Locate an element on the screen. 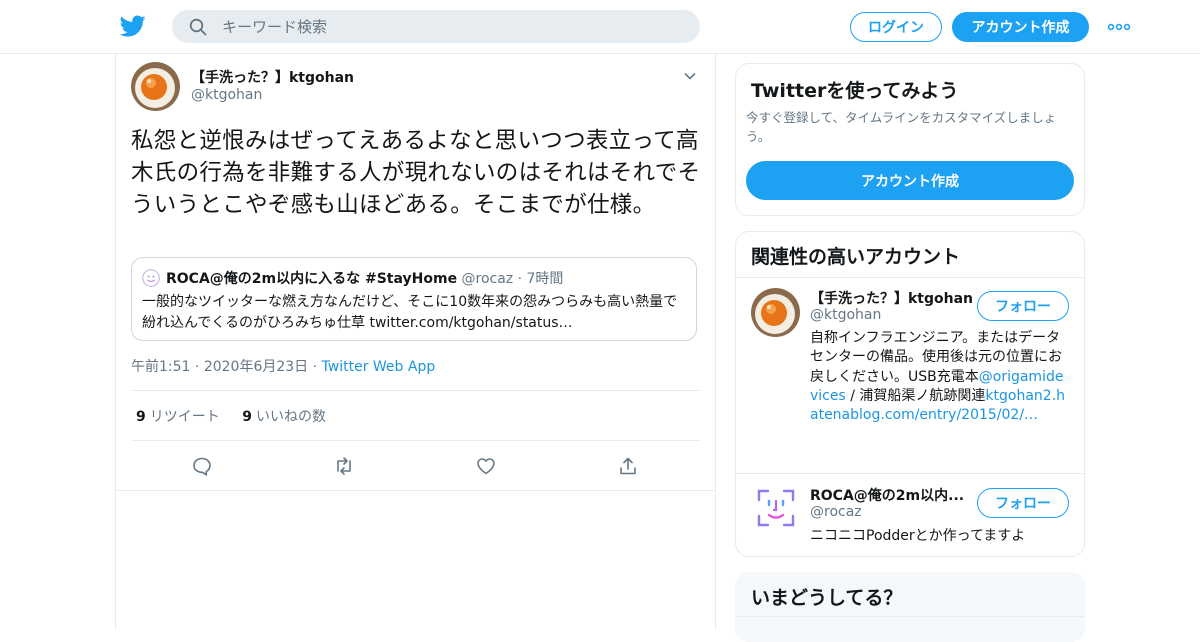  related-accounts-title: 関連性の高いアカウント is located at coordinates (856, 257).